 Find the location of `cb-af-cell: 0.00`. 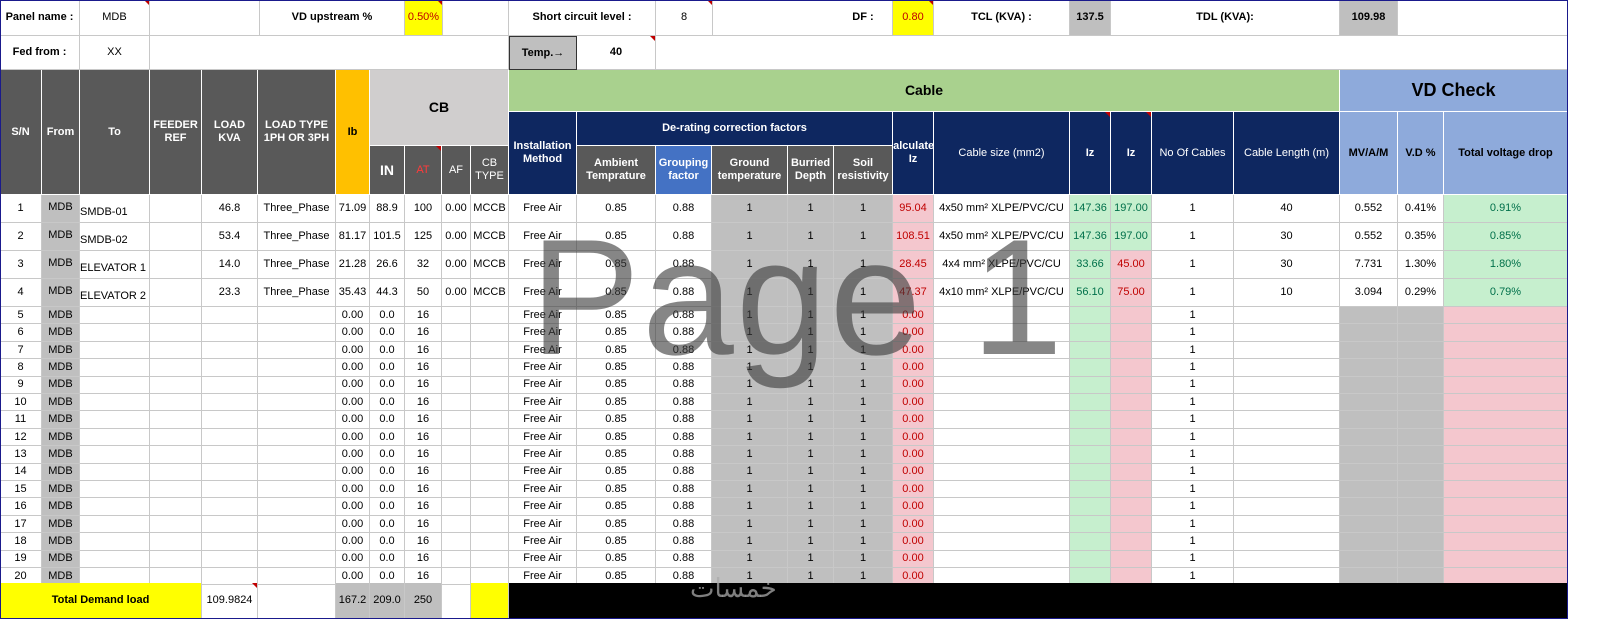

cb-af-cell: 0.00 is located at coordinates (456, 293).